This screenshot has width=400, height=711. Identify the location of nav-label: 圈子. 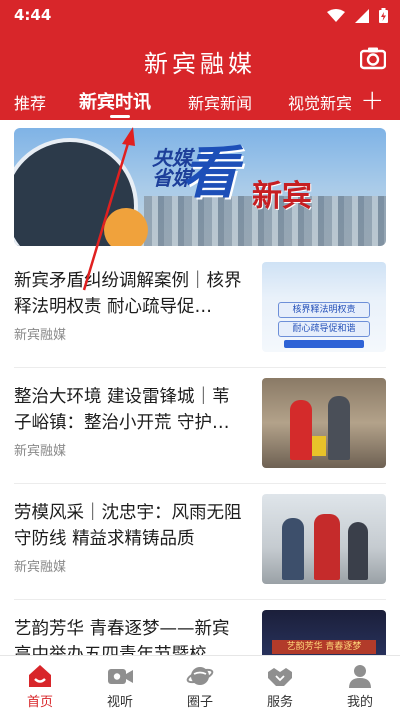
(199, 702).